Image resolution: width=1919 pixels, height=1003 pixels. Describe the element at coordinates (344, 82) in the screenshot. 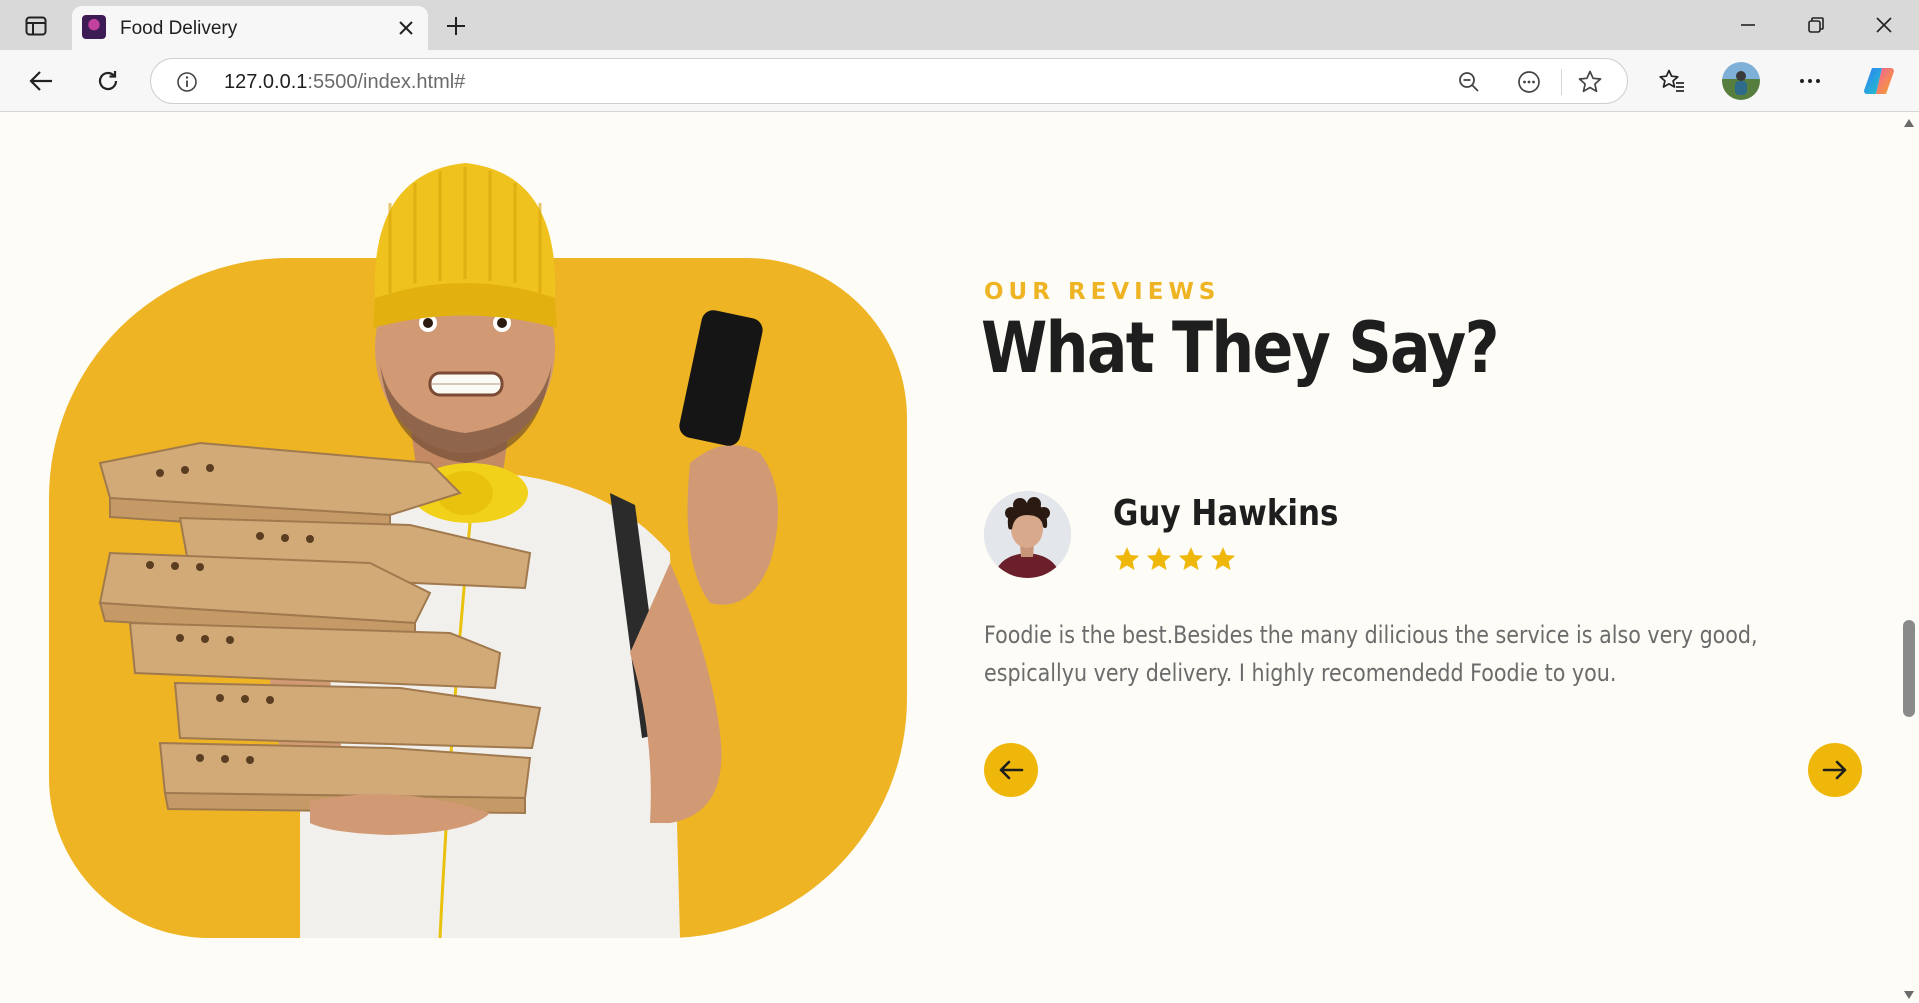

I see `url-text: 127.0.0.1:5500/index.html#` at that location.